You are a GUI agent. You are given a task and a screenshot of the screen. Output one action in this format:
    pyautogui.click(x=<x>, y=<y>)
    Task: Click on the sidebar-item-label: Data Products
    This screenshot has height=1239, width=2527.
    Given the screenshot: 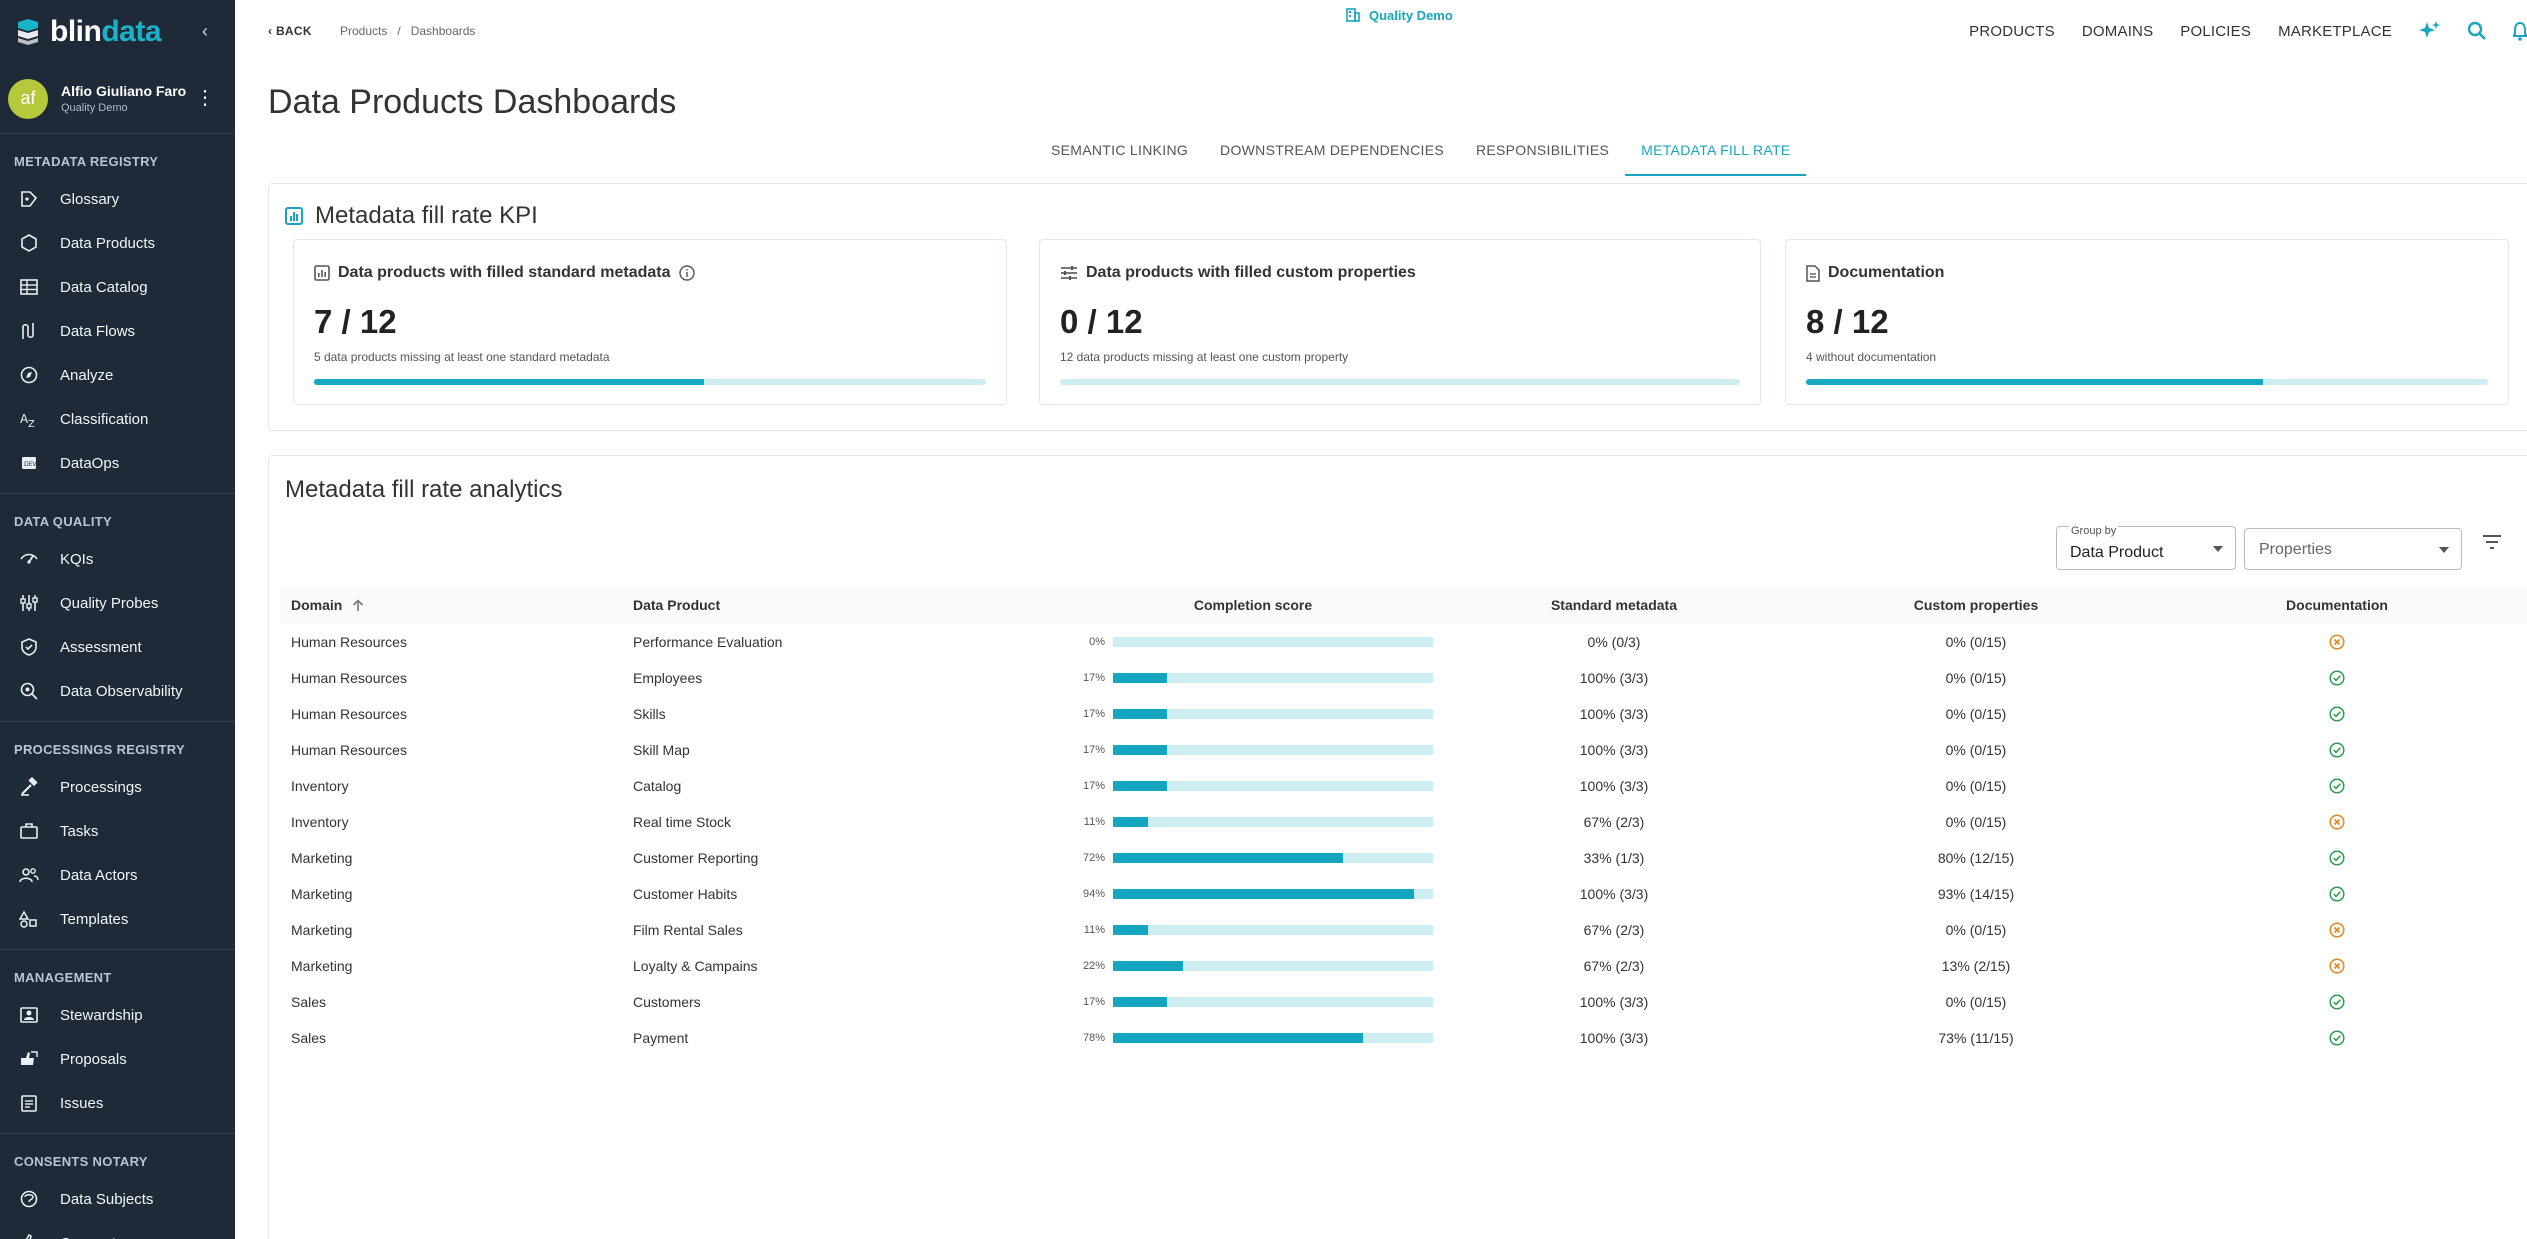 What is the action you would take?
    pyautogui.click(x=108, y=243)
    